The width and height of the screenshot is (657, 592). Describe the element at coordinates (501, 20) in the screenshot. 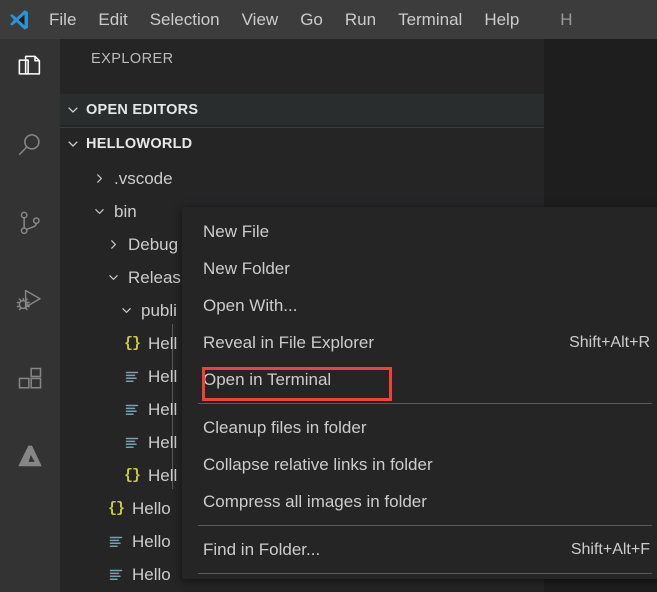

I see `menu-help: Help` at that location.